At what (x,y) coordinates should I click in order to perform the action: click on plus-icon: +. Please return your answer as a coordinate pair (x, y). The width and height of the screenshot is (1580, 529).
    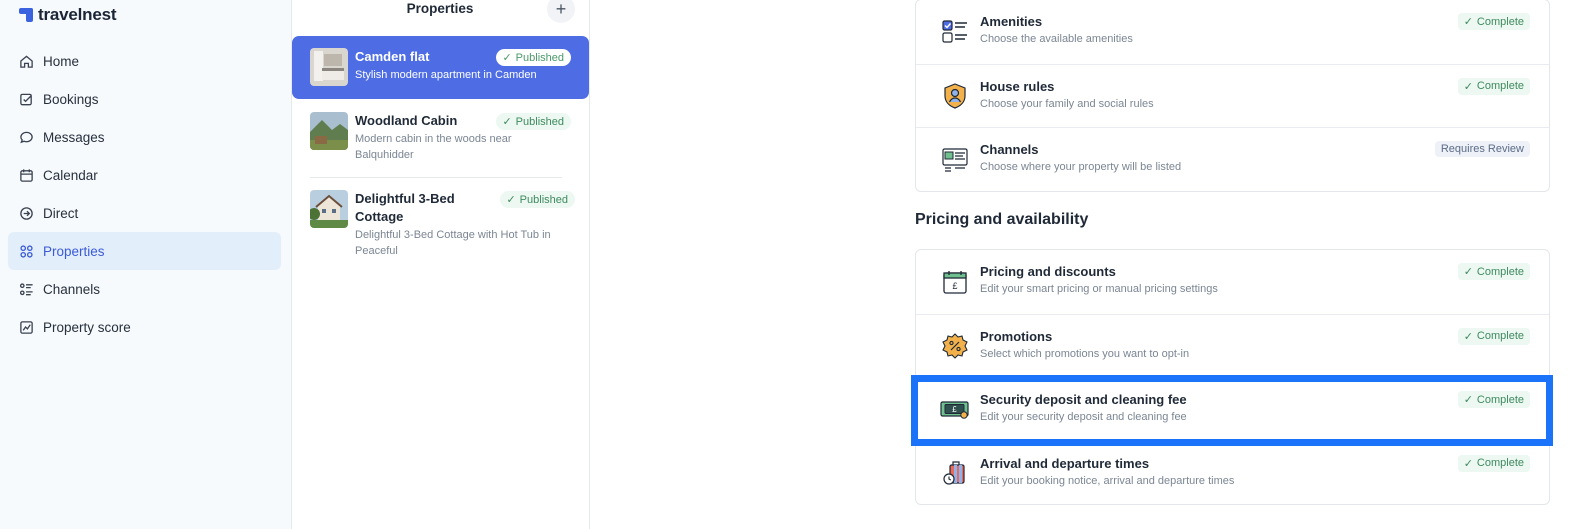
    Looking at the image, I should click on (561, 9).